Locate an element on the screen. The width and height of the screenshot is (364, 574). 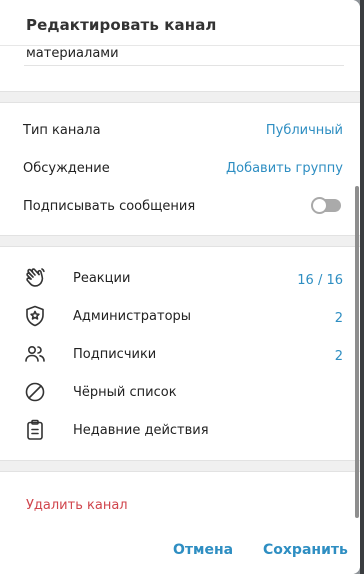
description-field-underline is located at coordinates (184, 65).